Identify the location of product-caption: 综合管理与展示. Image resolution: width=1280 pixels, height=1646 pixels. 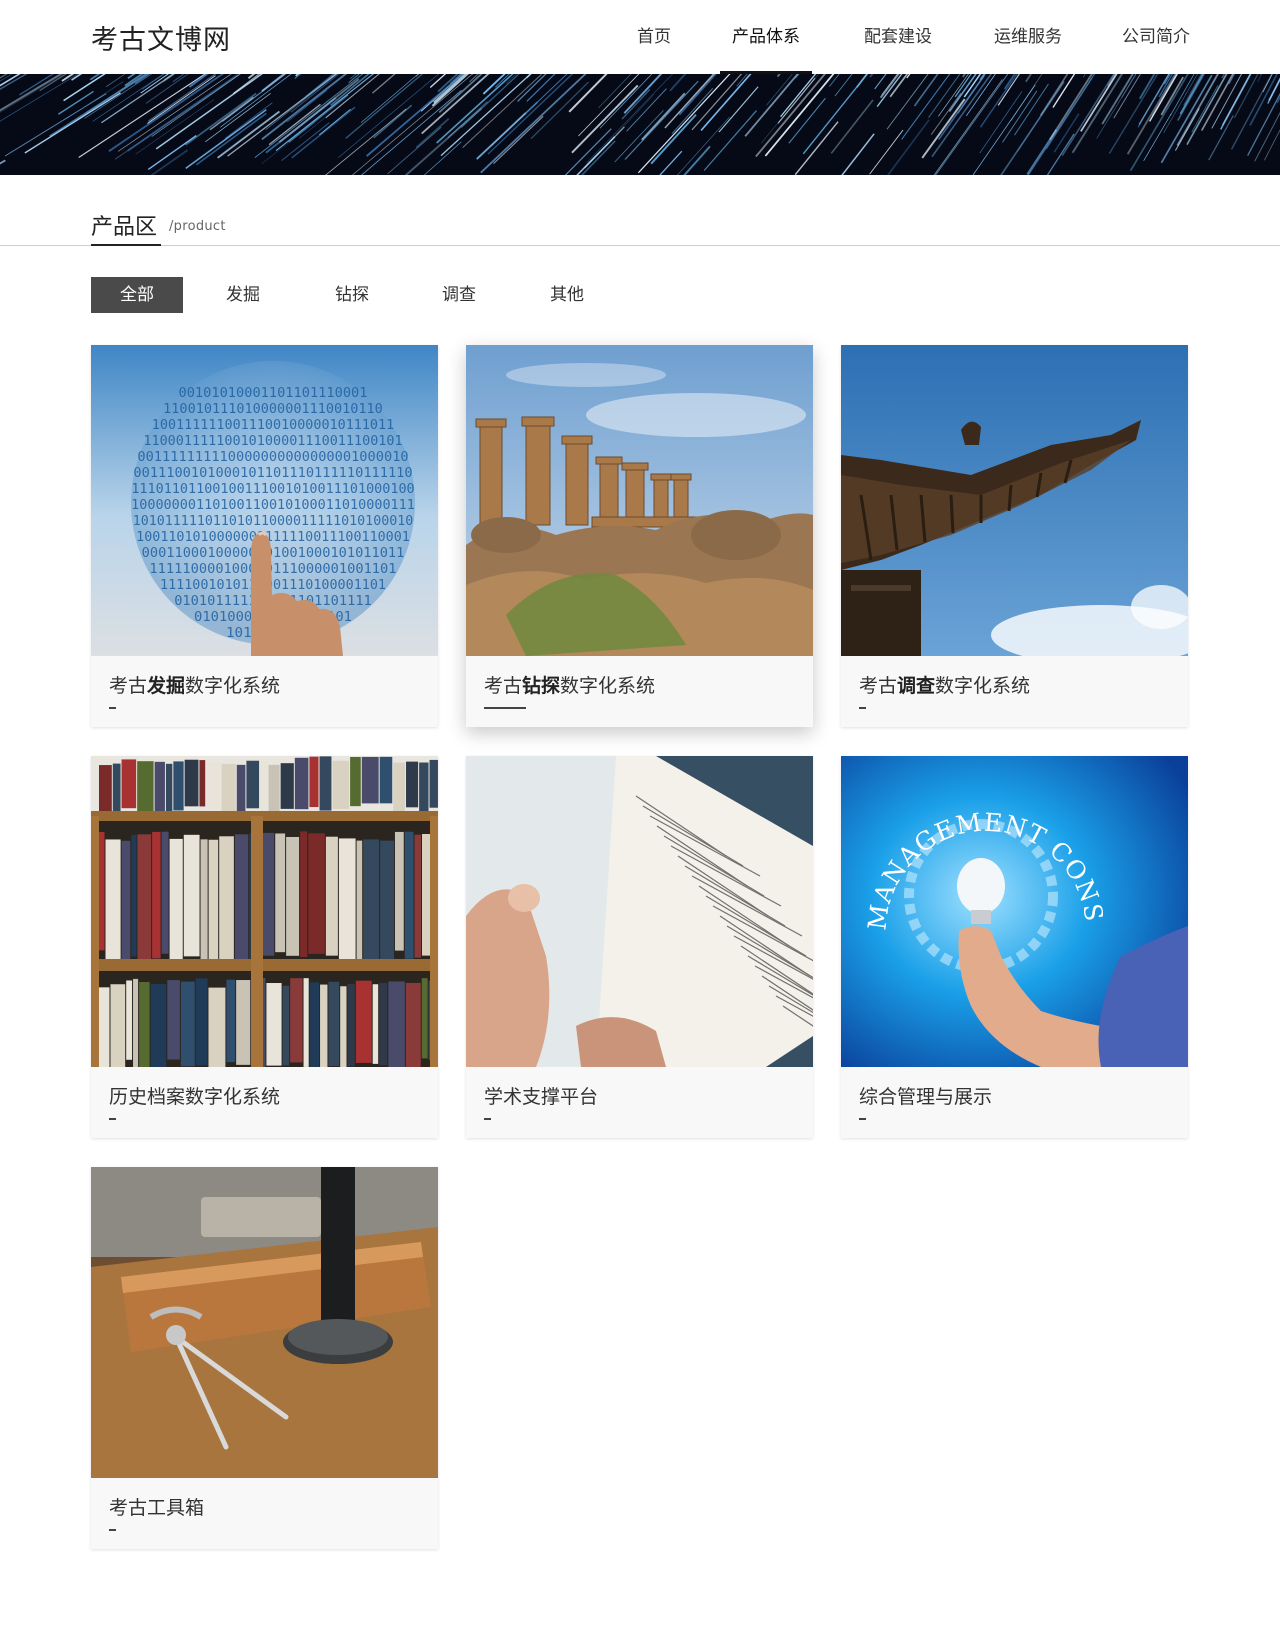
(926, 1097).